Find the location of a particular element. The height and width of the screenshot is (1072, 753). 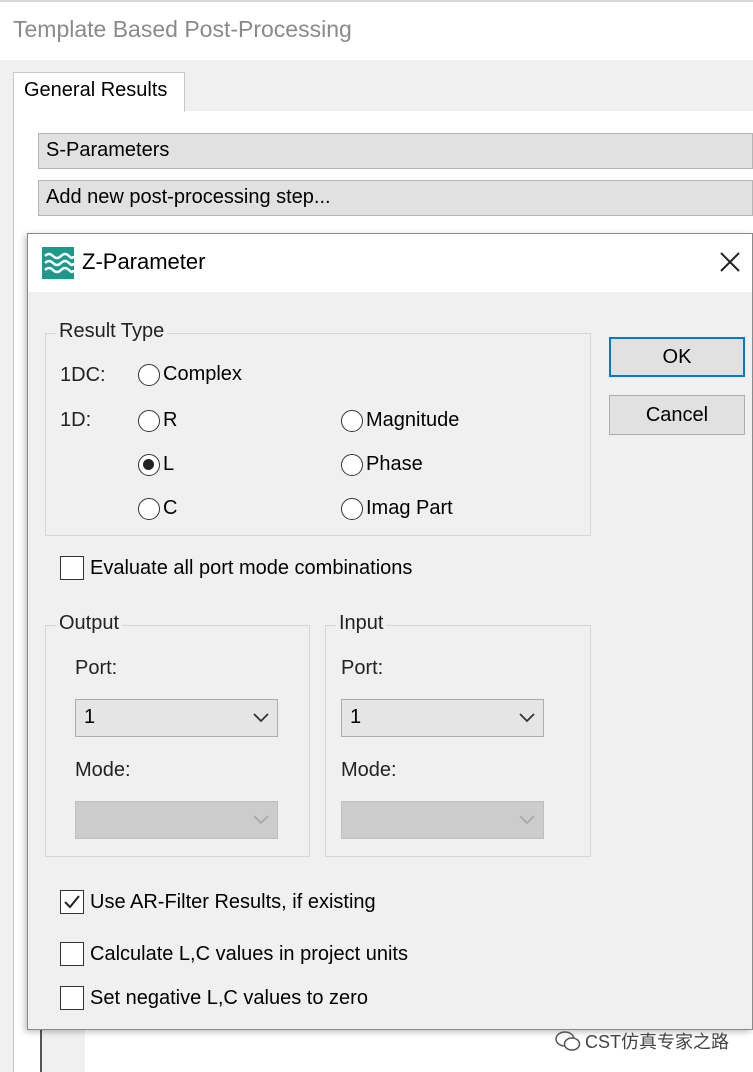

radio-complex: Complex is located at coordinates (190, 374).